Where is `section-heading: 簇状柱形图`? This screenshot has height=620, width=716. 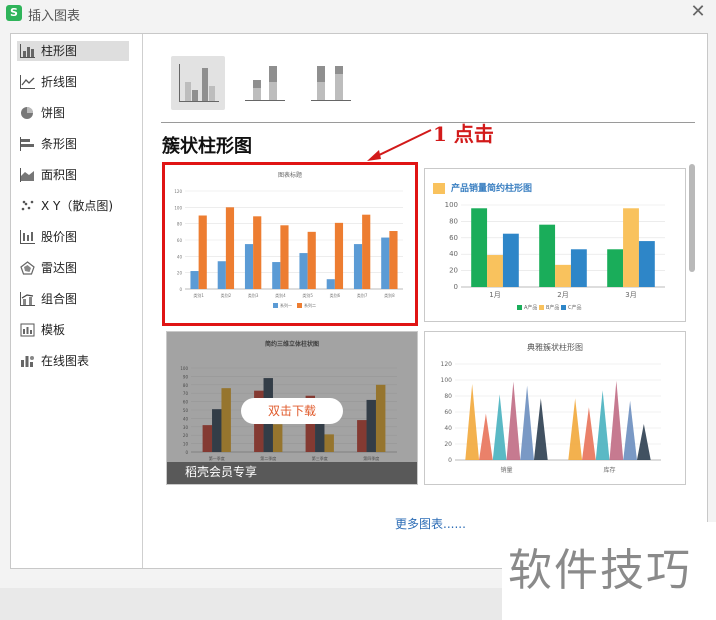
section-heading: 簇状柱形图 is located at coordinates (207, 146).